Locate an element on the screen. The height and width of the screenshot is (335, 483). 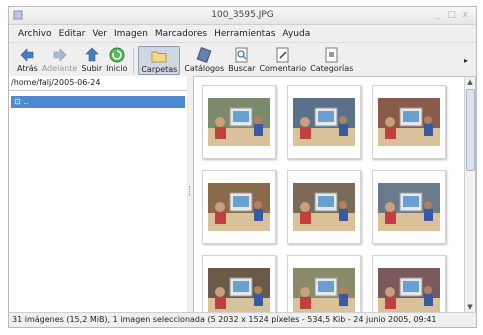
path-field: /home/falj/2005-06-24 is located at coordinates (98, 83).